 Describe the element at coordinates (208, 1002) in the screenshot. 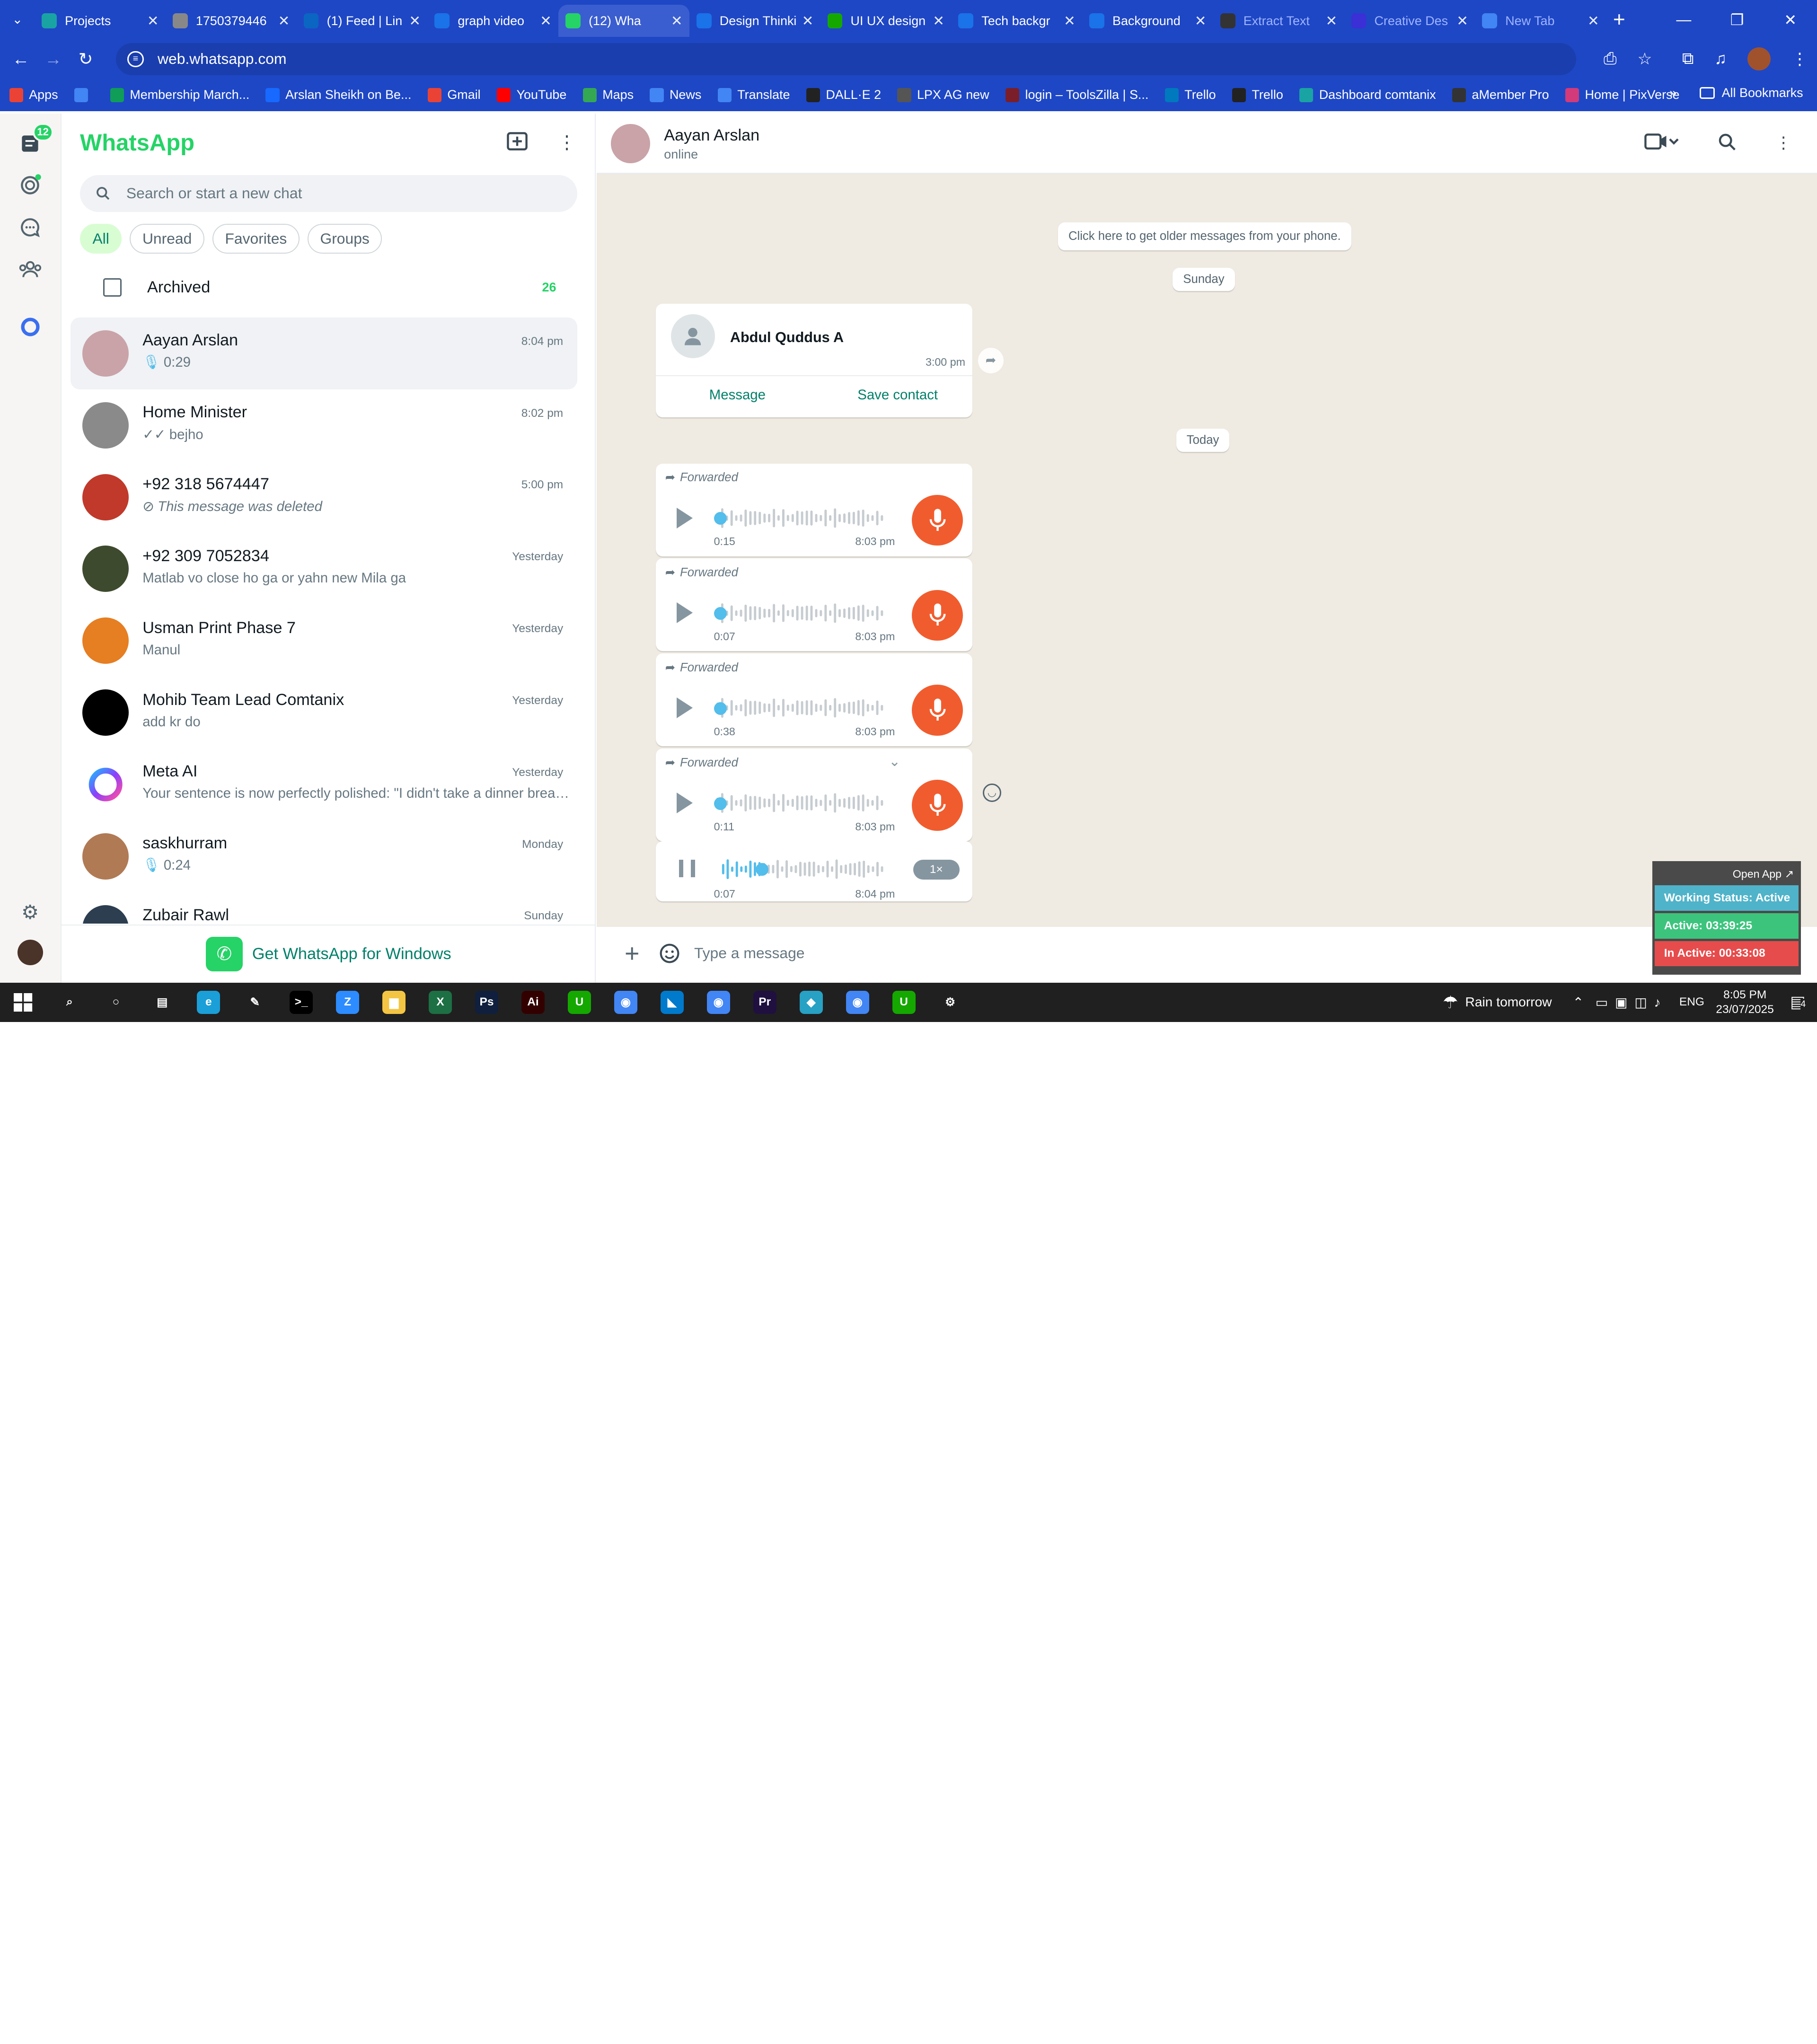

I see `edge-app: e` at that location.